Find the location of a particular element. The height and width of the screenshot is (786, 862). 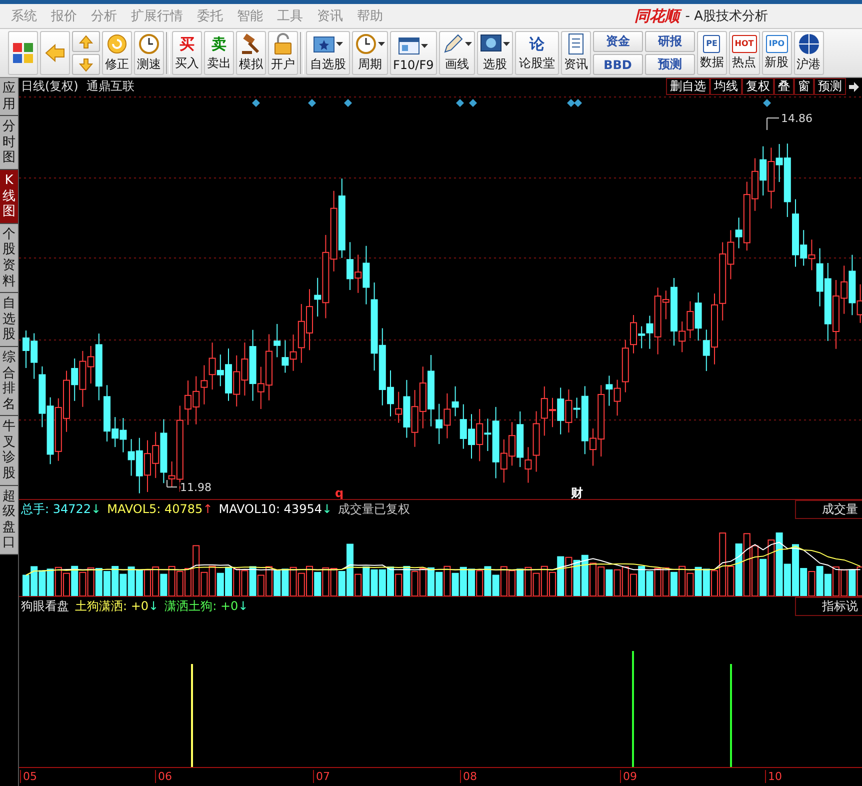

toolbar-button: 论 论股堂 is located at coordinates (536, 53).